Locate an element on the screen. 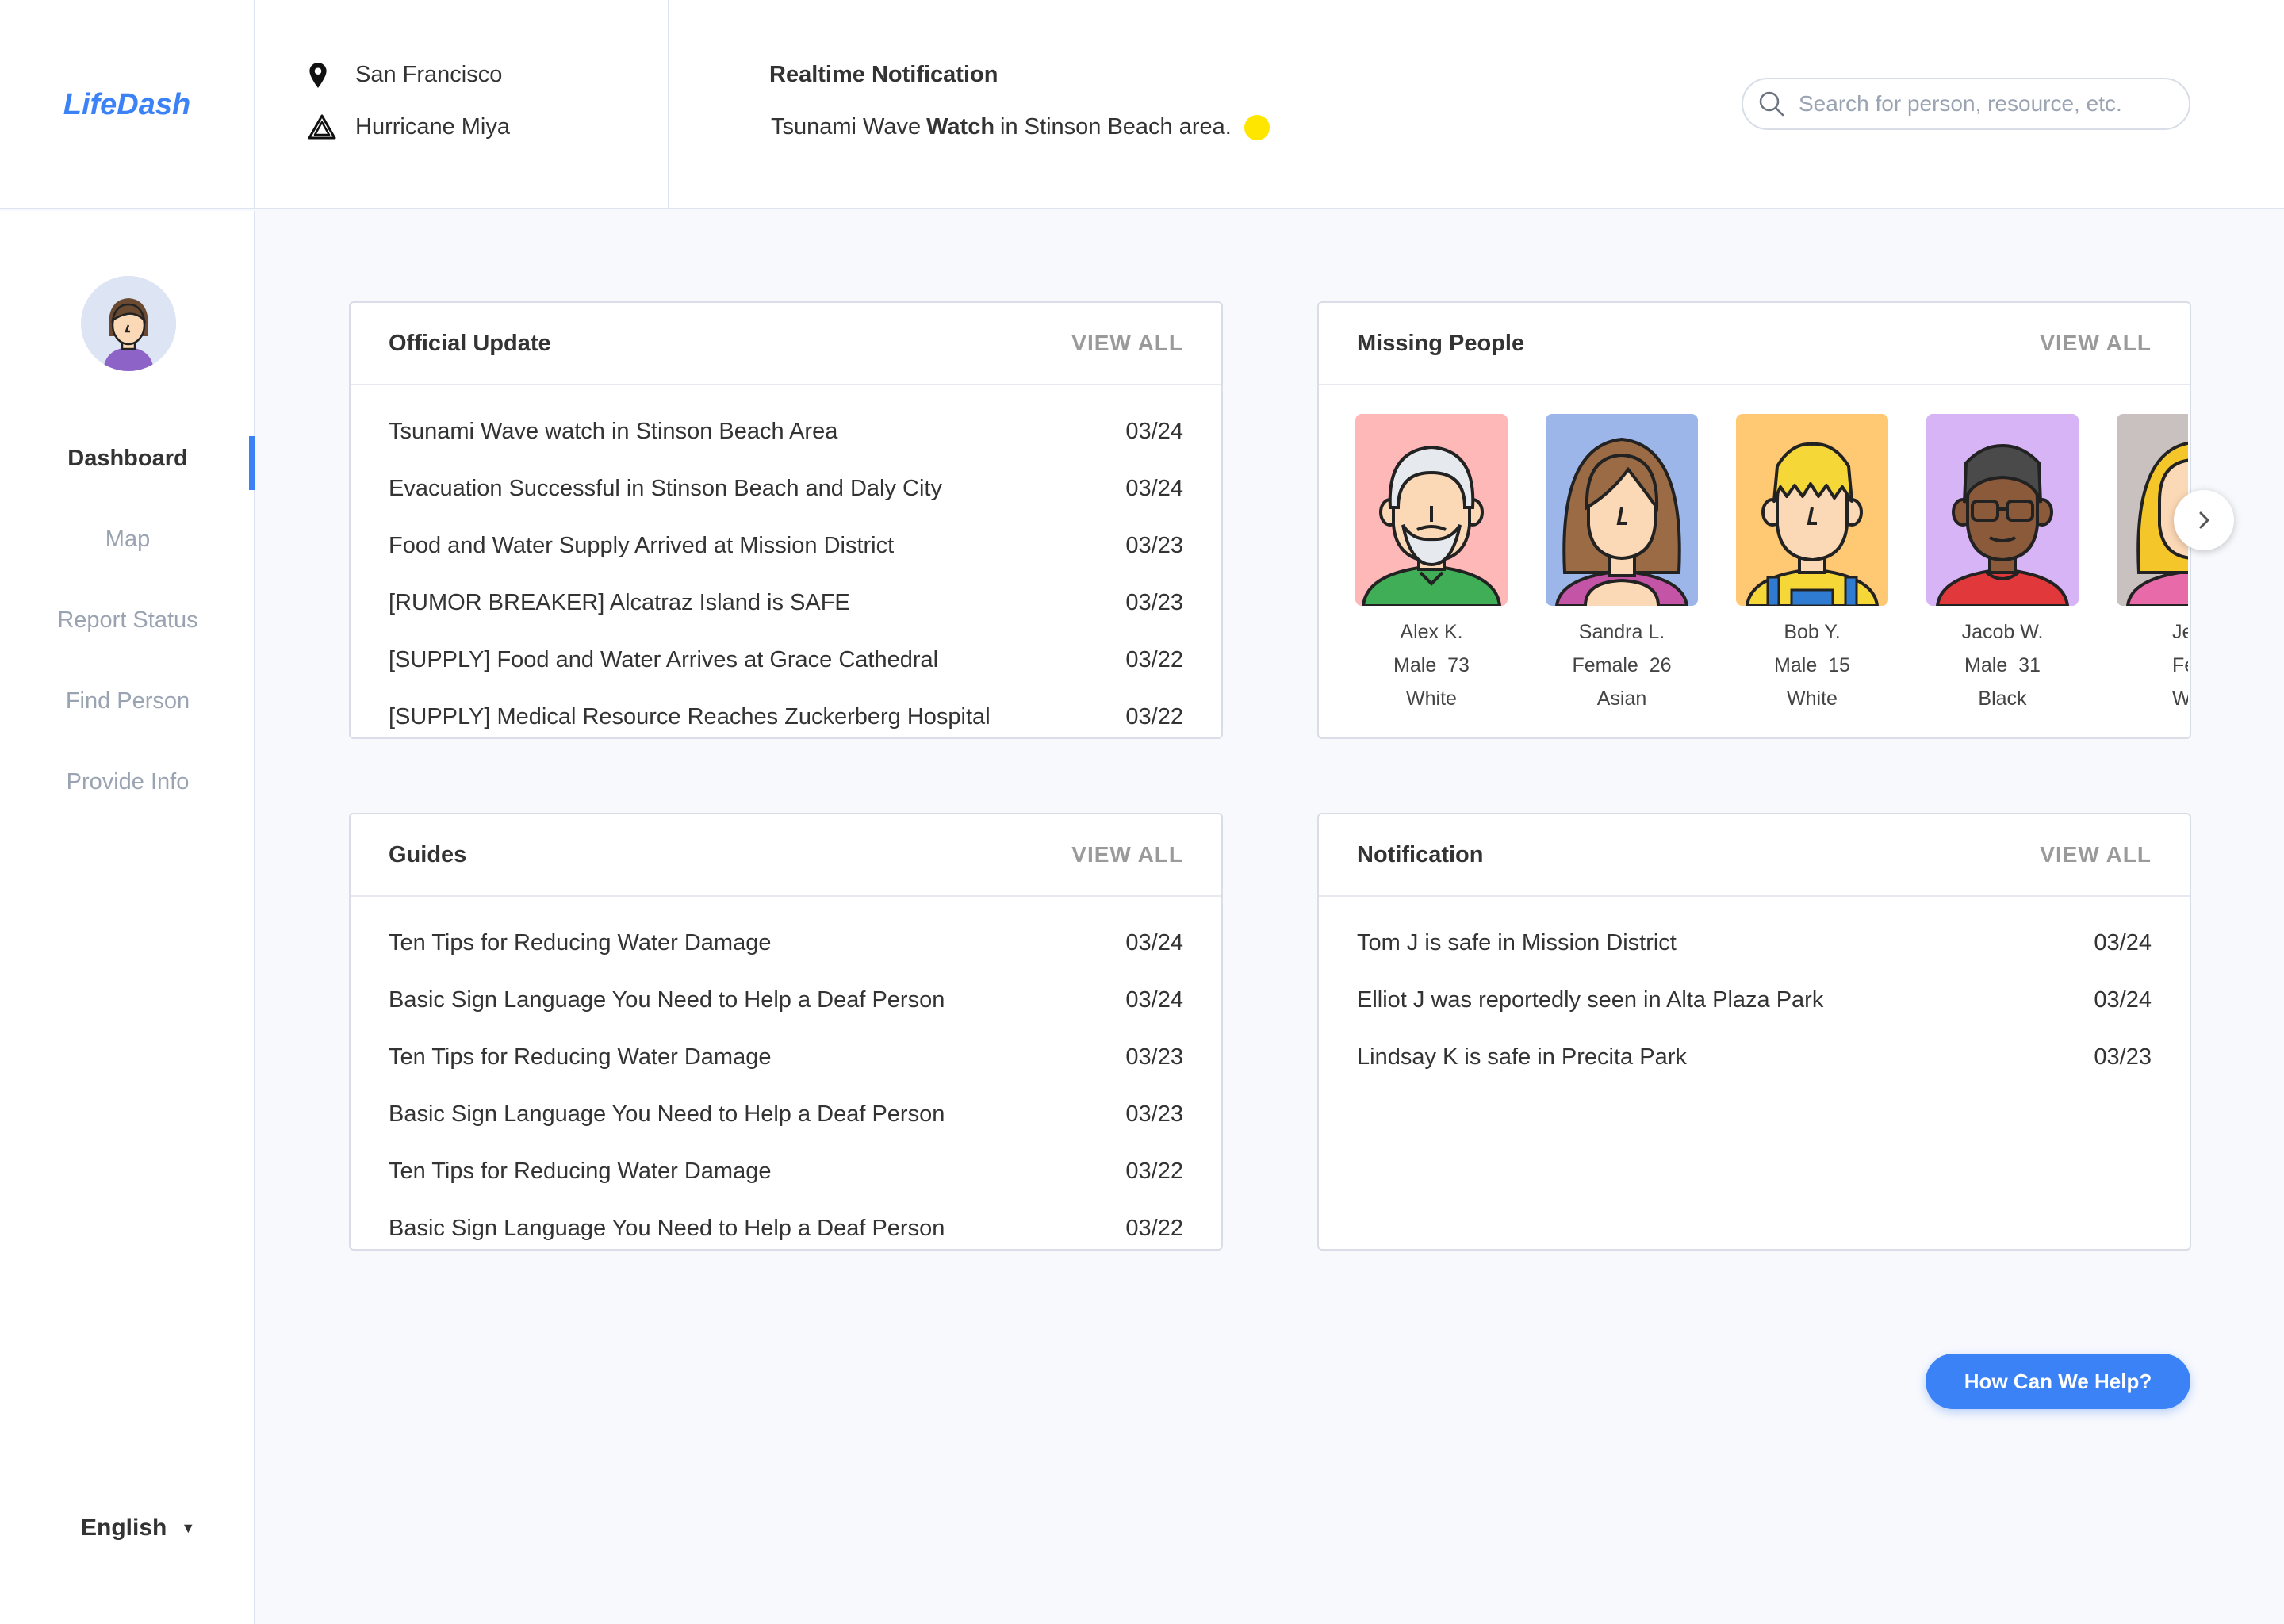 This screenshot has width=2284, height=1624. active-nav-indicator is located at coordinates (252, 463).